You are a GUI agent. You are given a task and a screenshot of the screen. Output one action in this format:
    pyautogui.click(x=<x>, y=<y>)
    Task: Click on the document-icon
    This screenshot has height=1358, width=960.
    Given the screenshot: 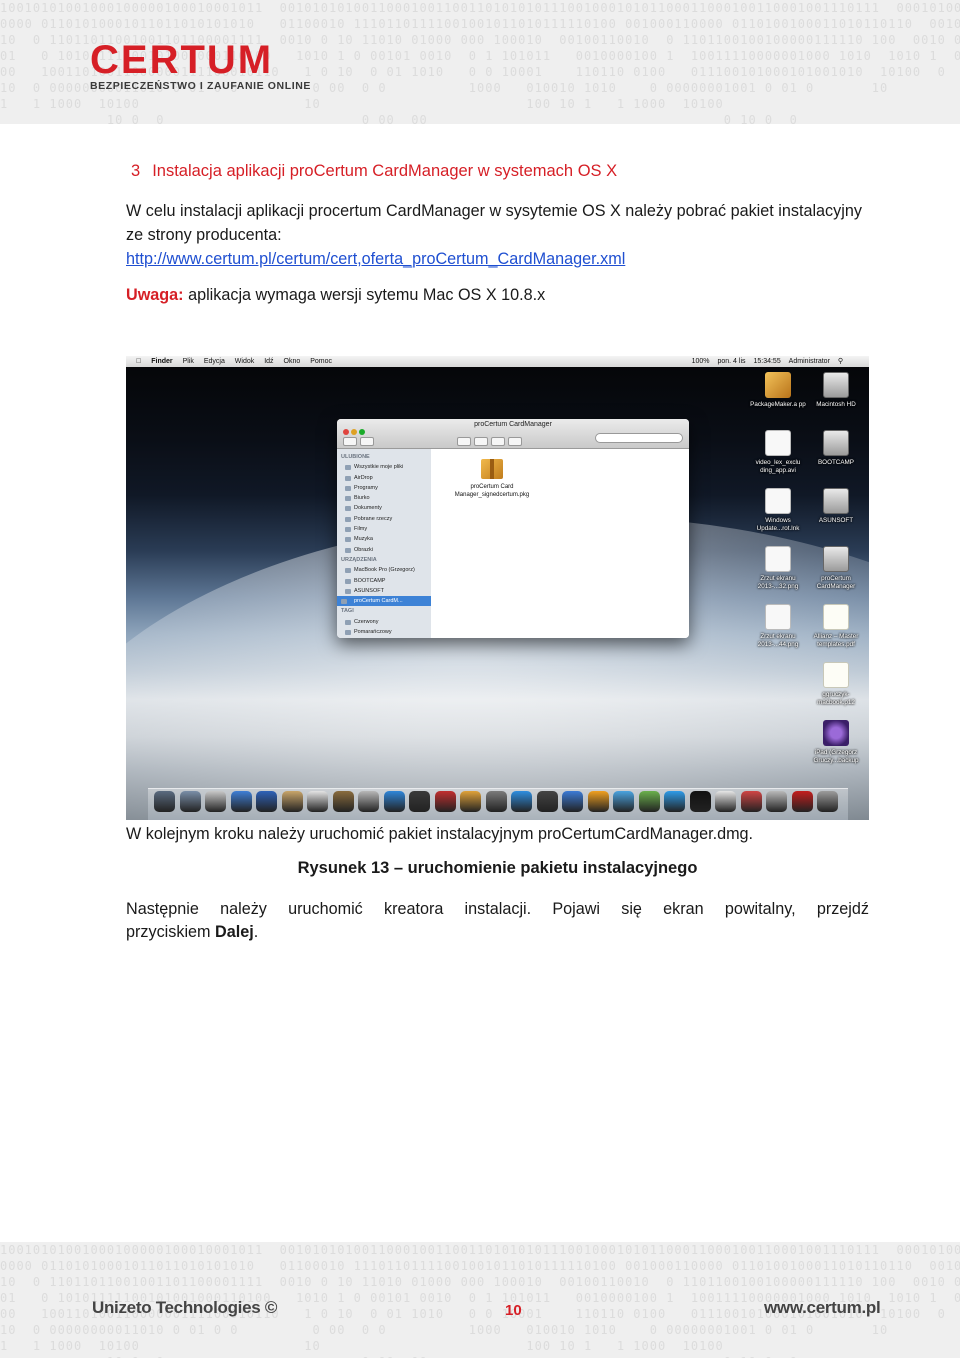 What is the action you would take?
    pyautogui.click(x=836, y=617)
    